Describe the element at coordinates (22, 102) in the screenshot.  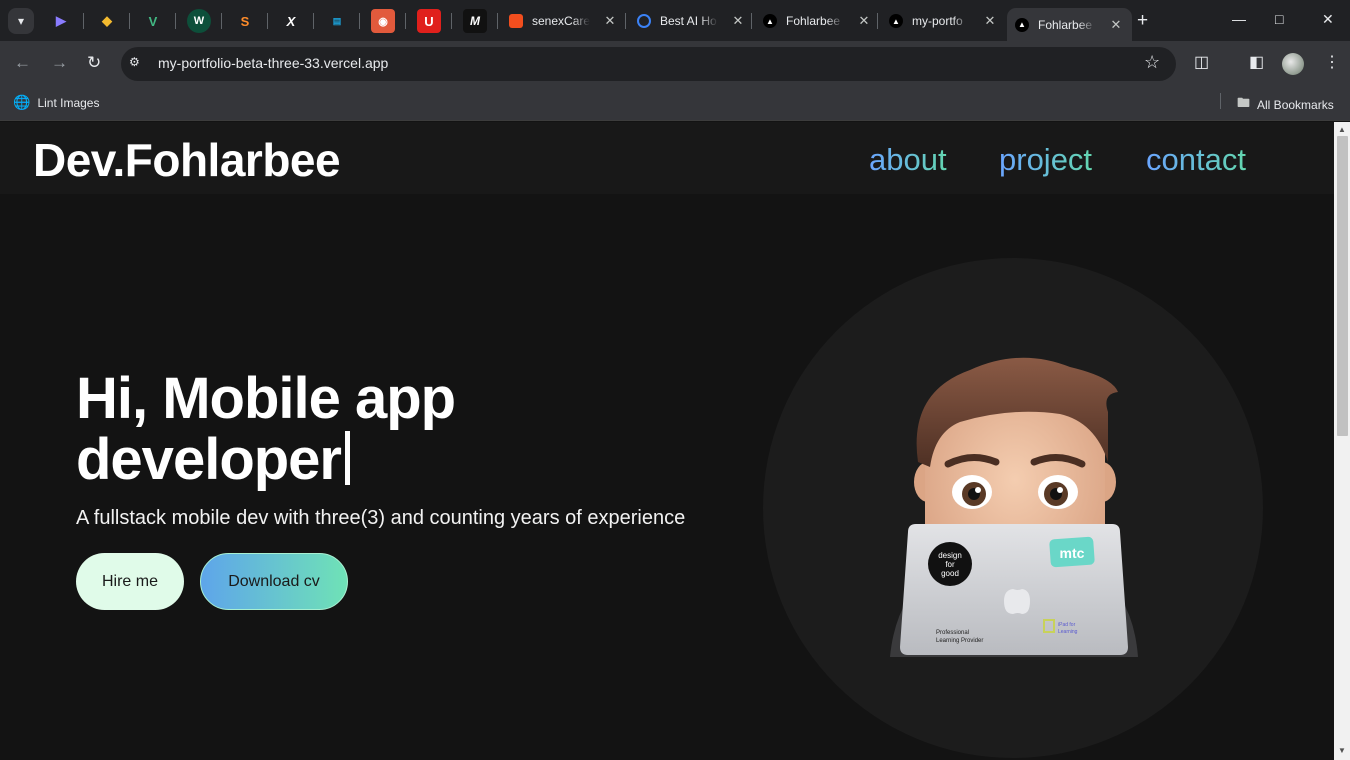
I see `globe-icon: 🌐` at that location.